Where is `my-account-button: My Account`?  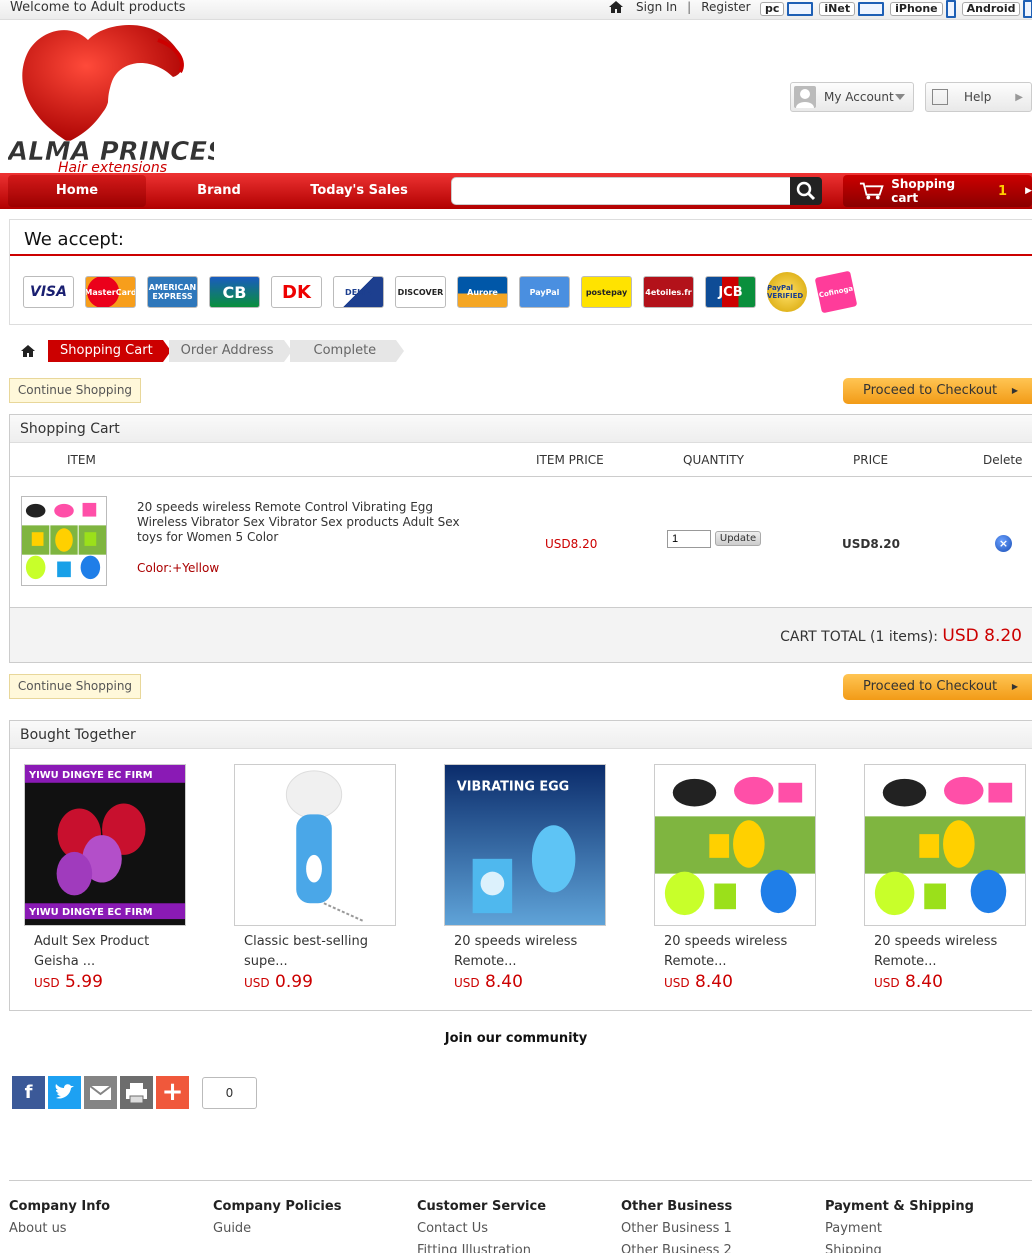 my-account-button: My Account is located at coordinates (852, 97).